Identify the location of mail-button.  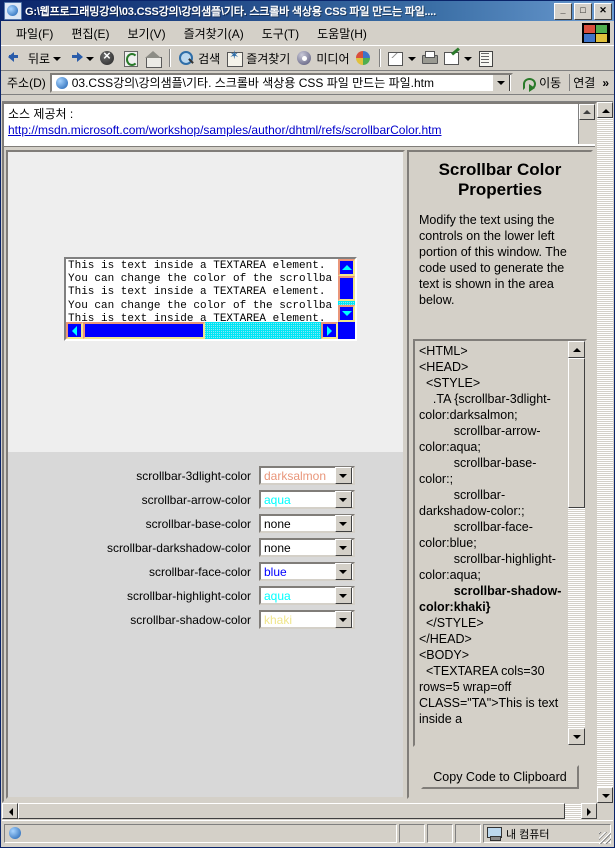
(401, 58).